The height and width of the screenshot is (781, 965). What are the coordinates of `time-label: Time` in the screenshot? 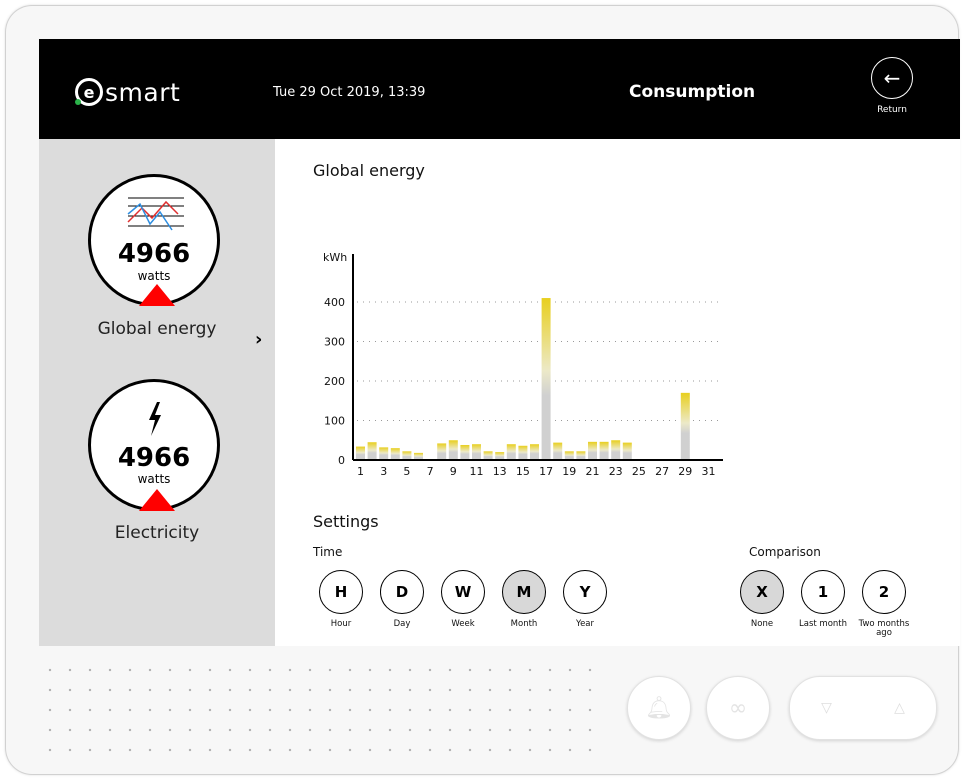 It's located at (328, 552).